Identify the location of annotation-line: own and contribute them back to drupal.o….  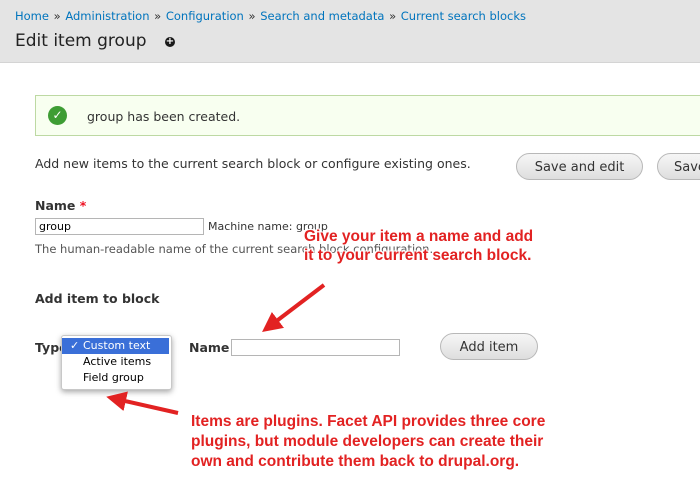
(355, 461).